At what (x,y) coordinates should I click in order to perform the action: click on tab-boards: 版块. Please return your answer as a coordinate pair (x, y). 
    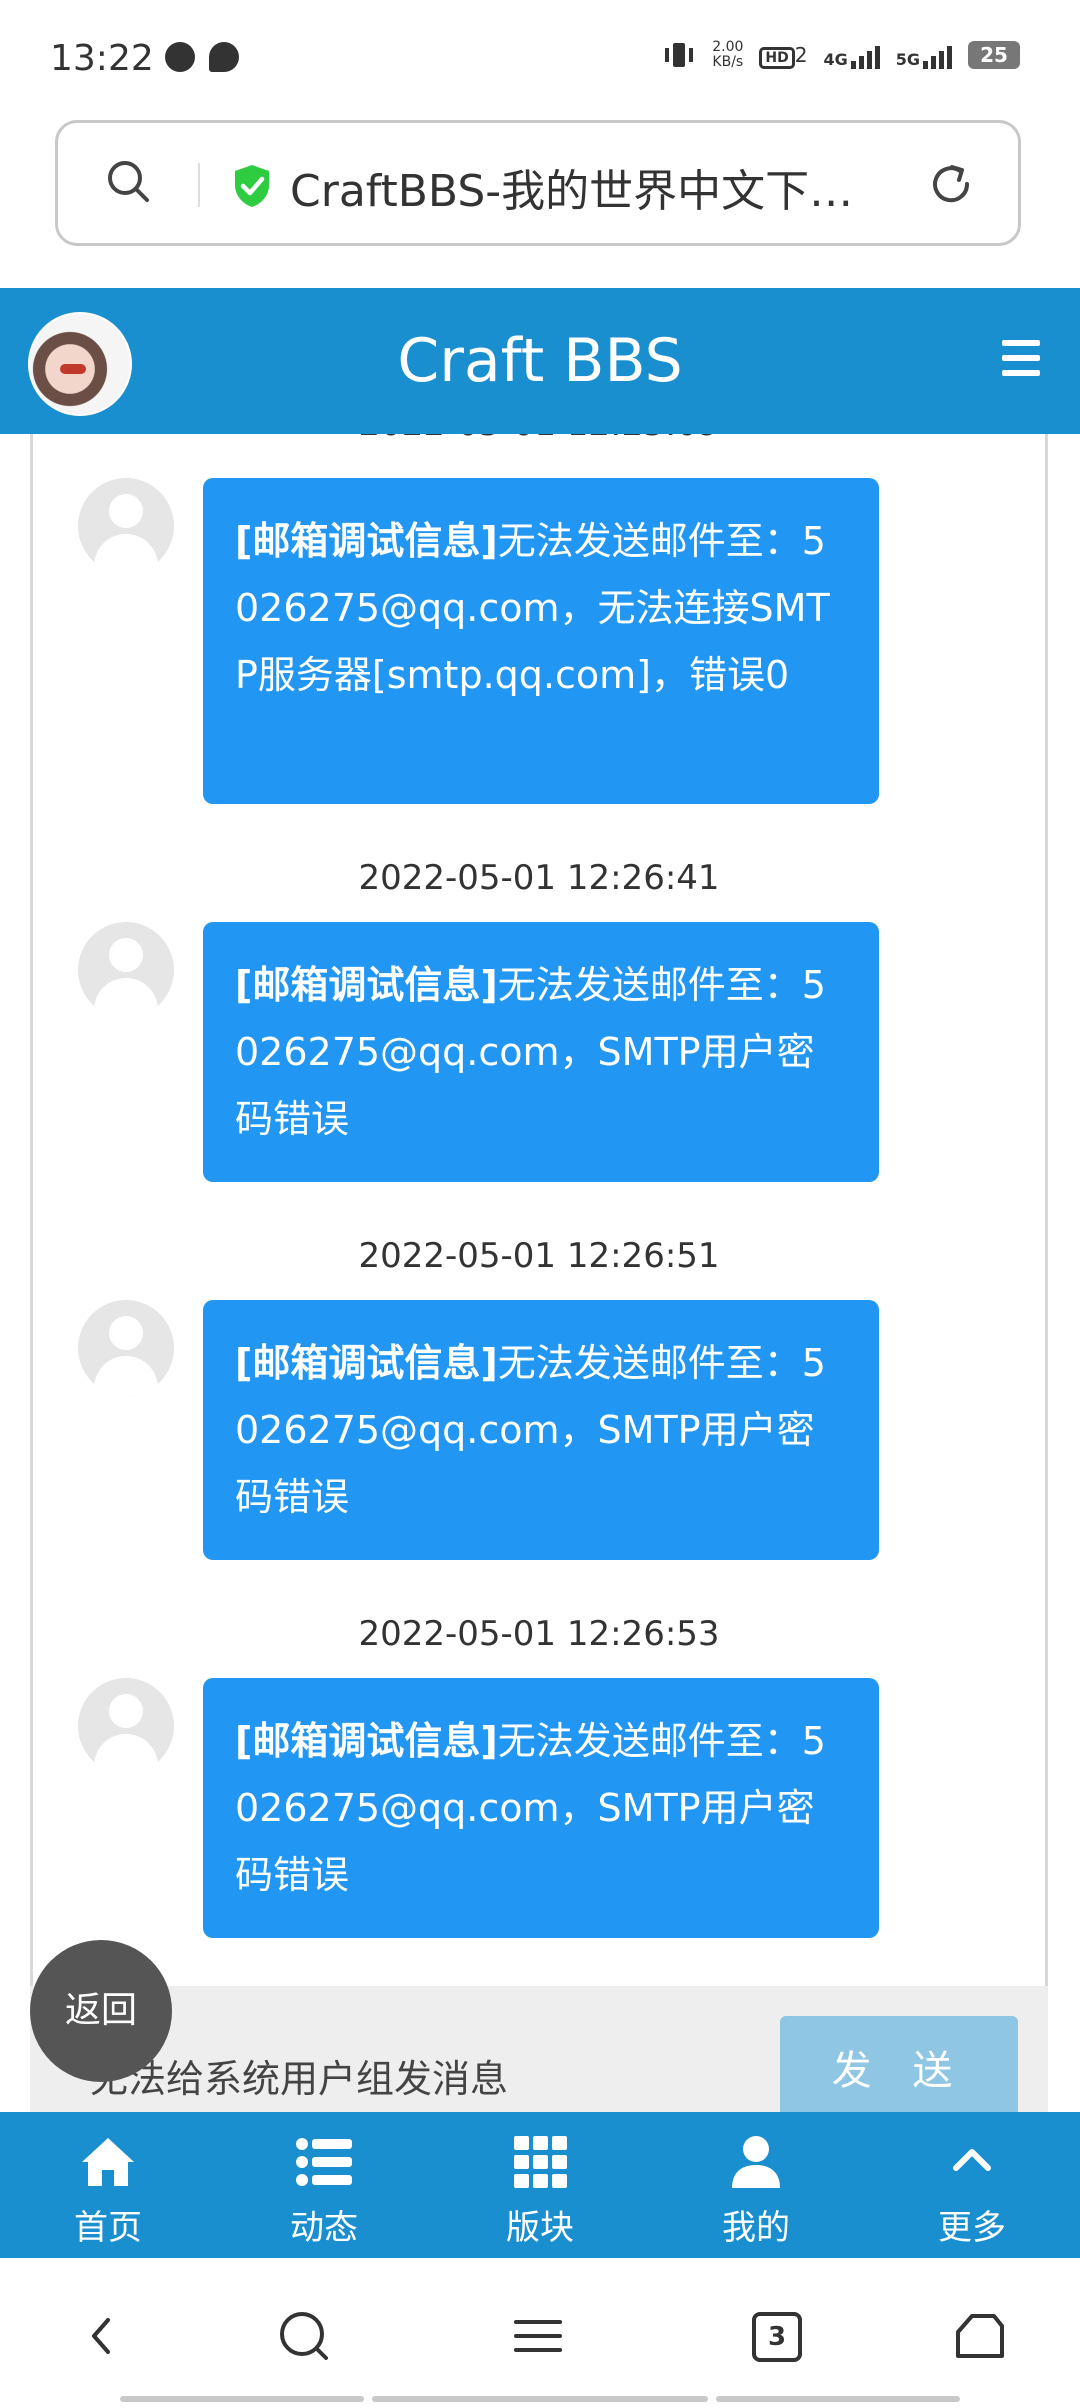
    Looking at the image, I should click on (540, 2185).